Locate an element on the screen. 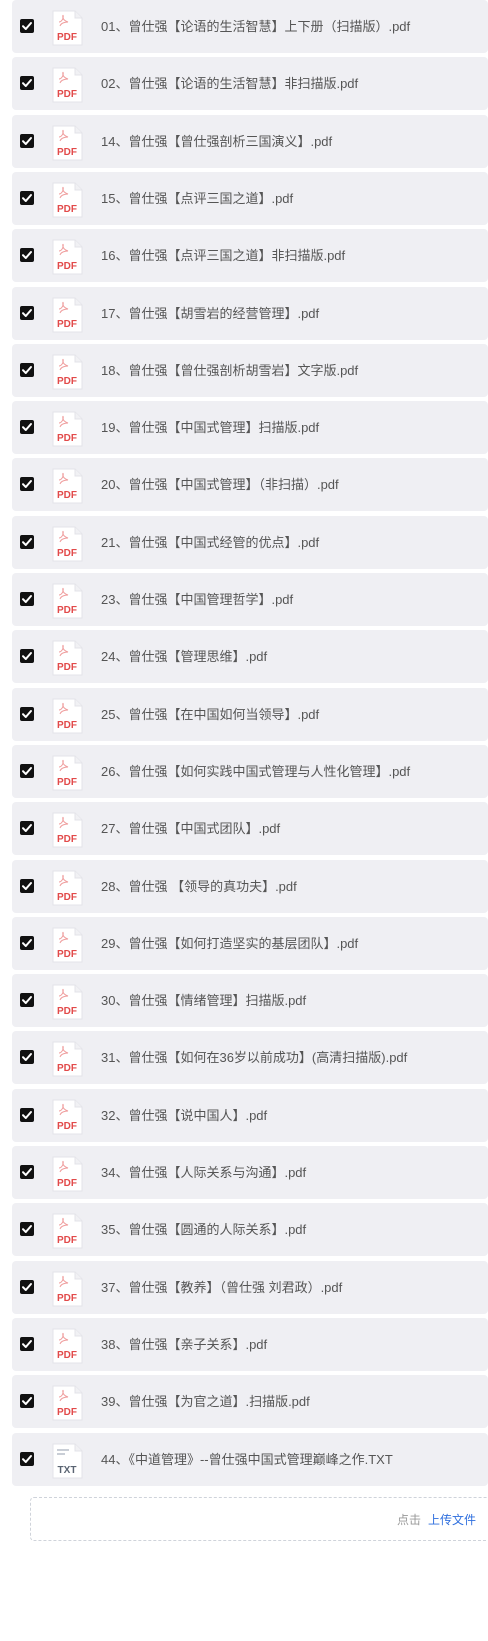  file-row: PDF 14、曾仕强【曾仕强剖析三国演义】.pdf is located at coordinates (250, 141).